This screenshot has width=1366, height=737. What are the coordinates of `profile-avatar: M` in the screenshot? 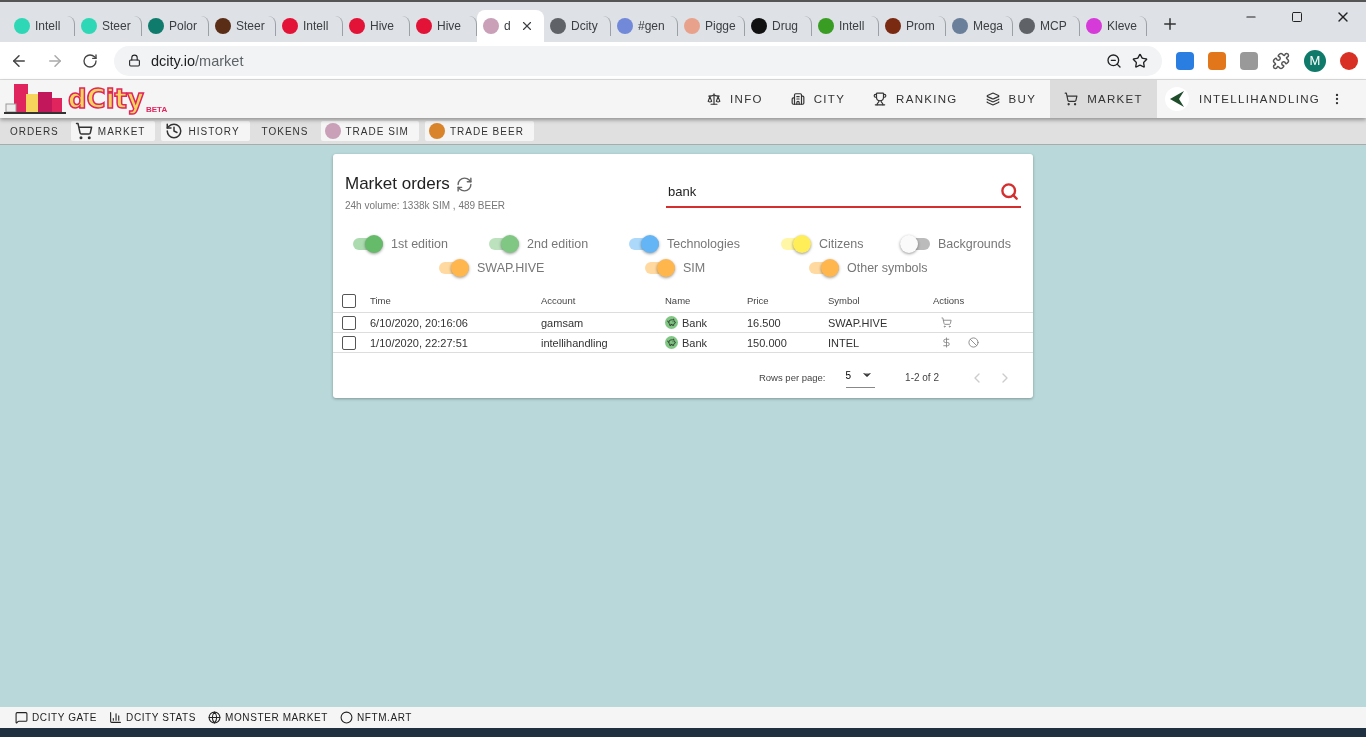 It's located at (1315, 60).